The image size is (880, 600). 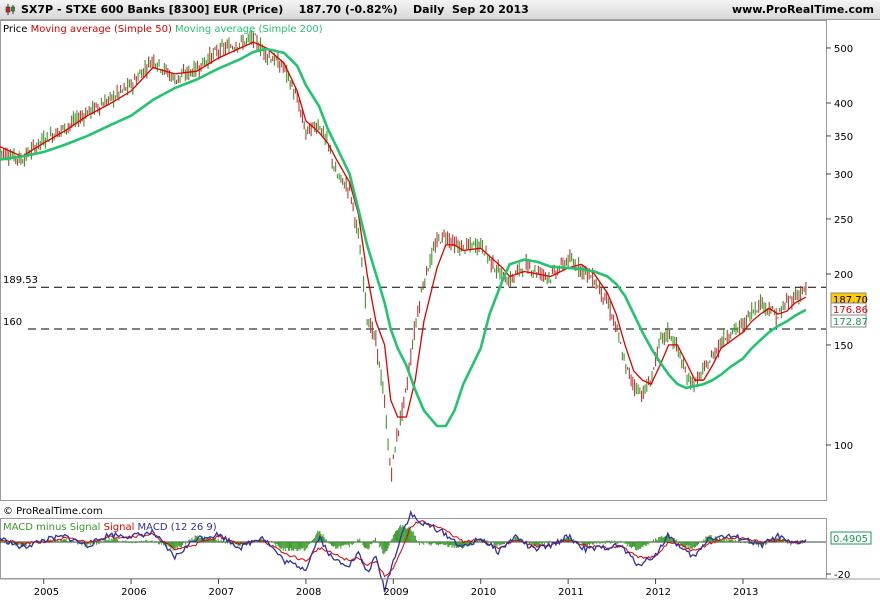 I want to click on y-tick-label: 150, so click(x=843, y=346).